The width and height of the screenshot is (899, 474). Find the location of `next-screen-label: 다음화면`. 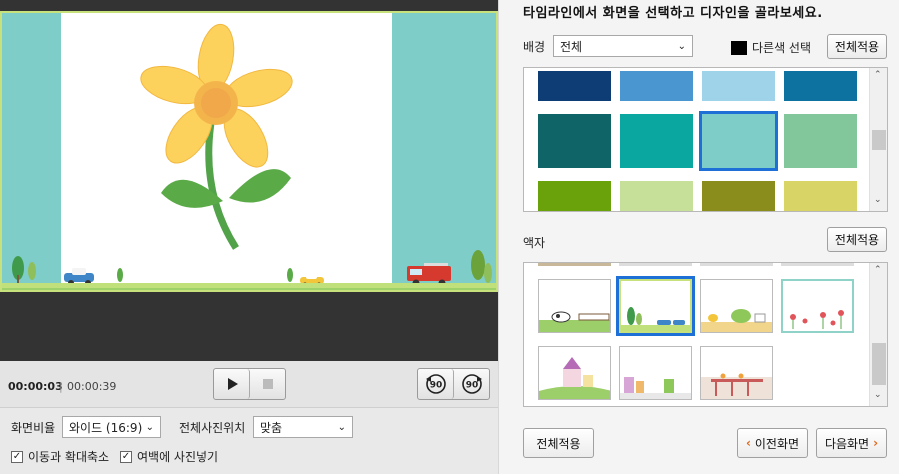

next-screen-label: 다음화면 is located at coordinates (847, 443).